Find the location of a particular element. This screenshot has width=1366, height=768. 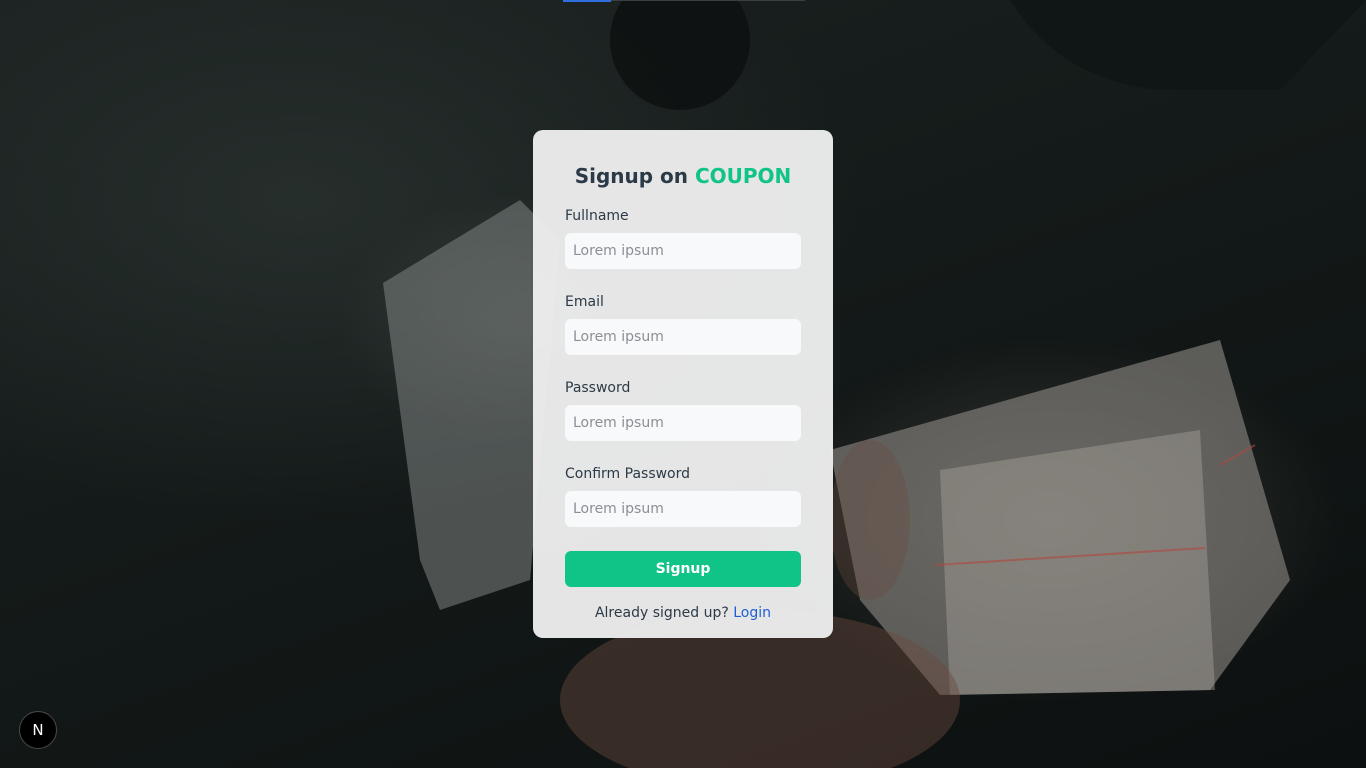

confirm-password-input is located at coordinates (683, 509).